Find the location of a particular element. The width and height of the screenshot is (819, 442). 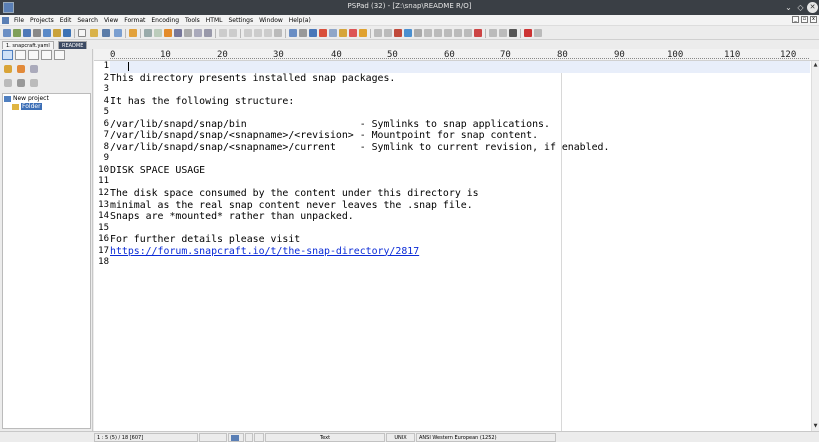

menu-tools: Tools is located at coordinates (192, 20).